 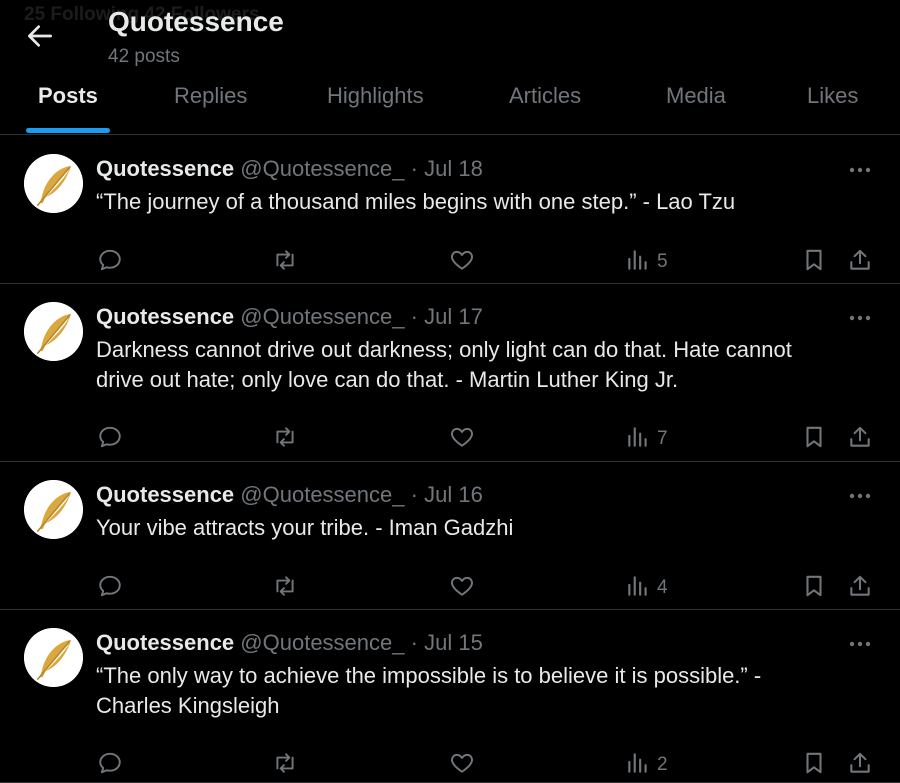 I want to click on views-button: 2, so click(x=646, y=765).